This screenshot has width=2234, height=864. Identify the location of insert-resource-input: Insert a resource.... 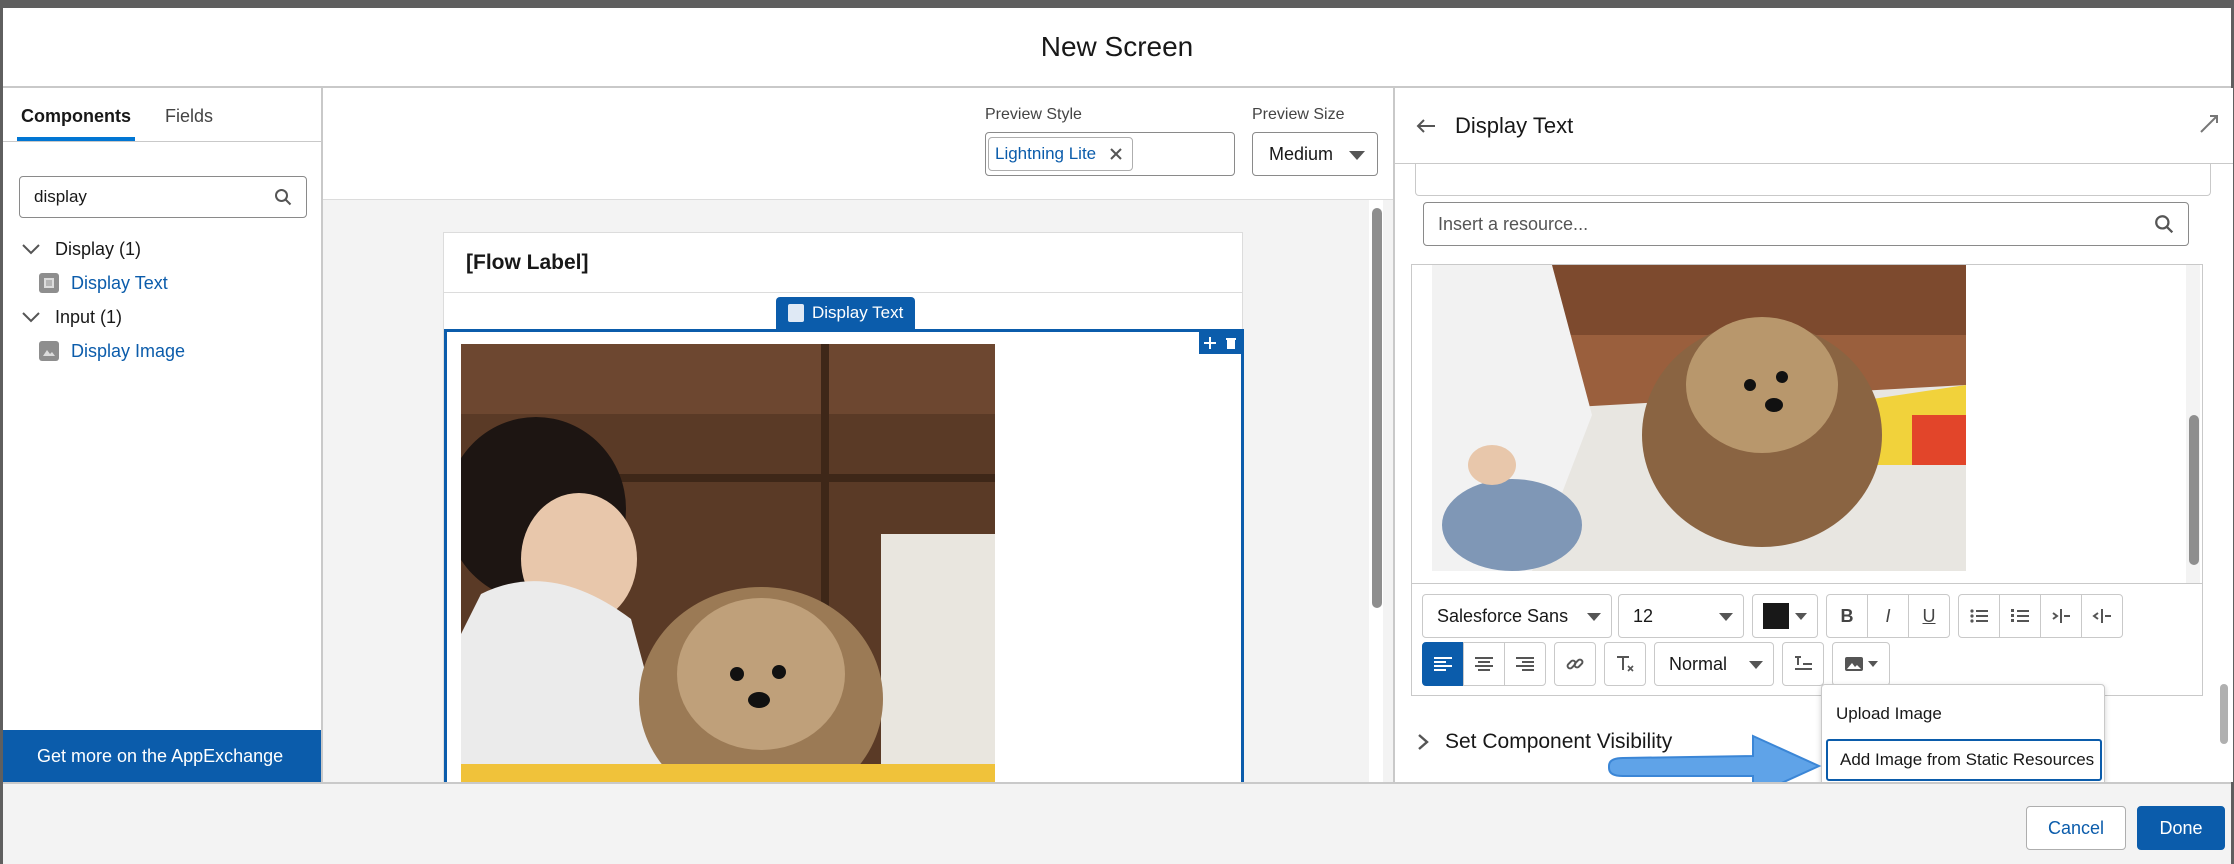
(1806, 224).